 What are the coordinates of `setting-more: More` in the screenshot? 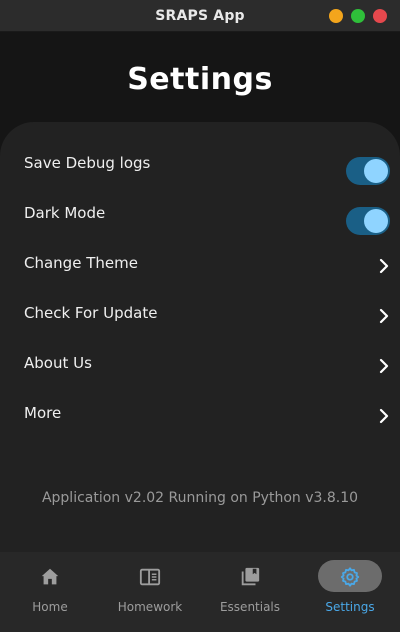 It's located at (200, 413).